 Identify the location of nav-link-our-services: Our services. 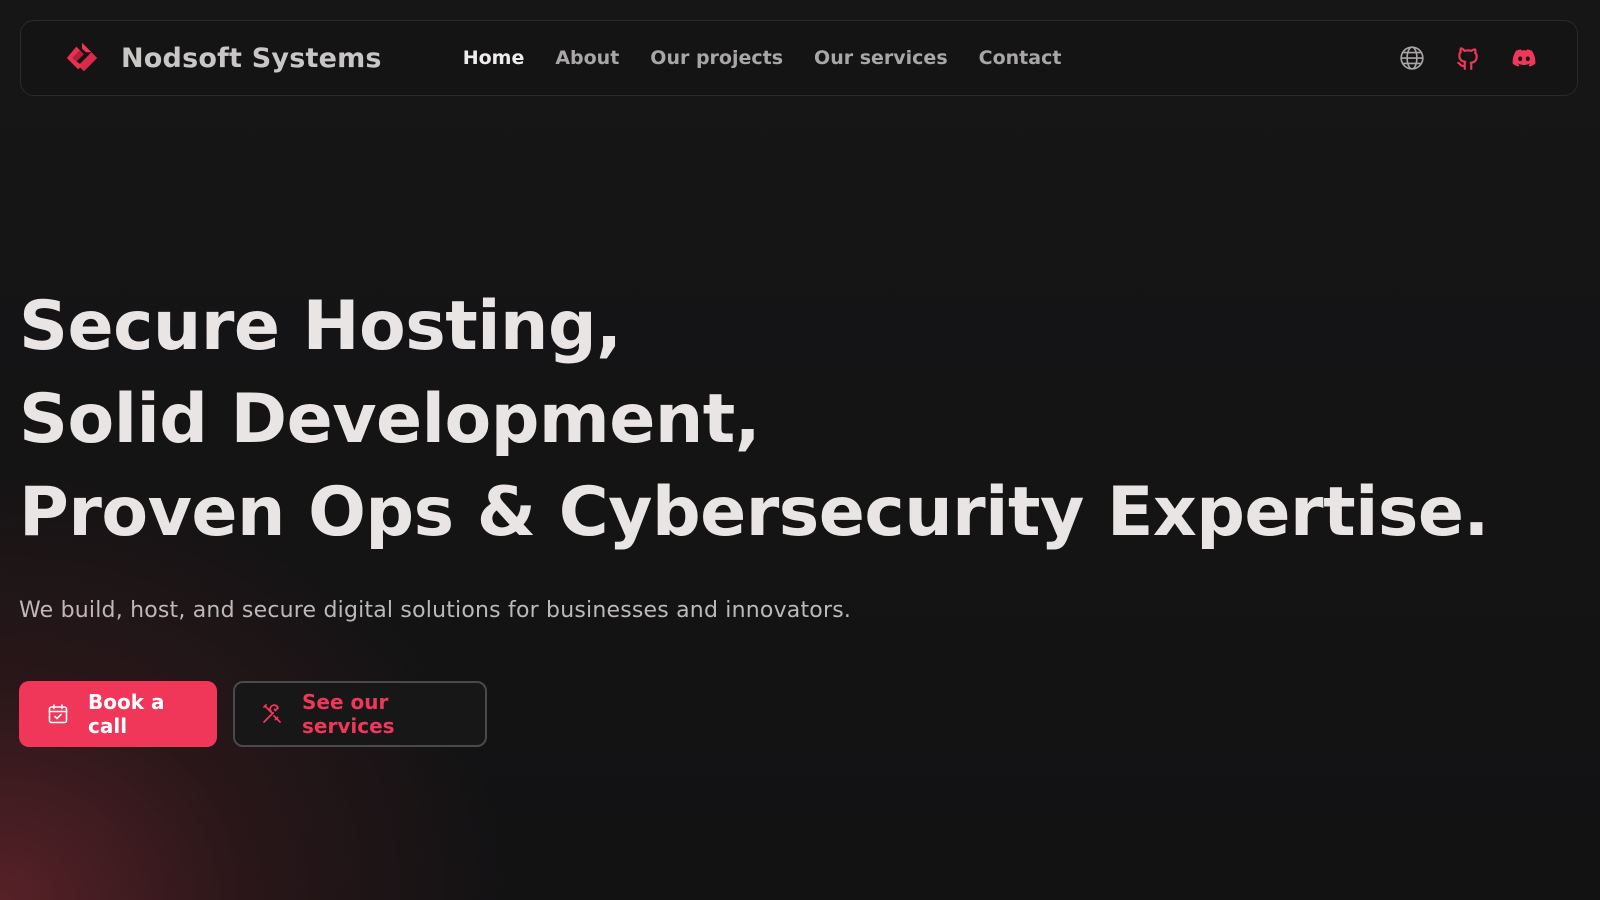
(881, 58).